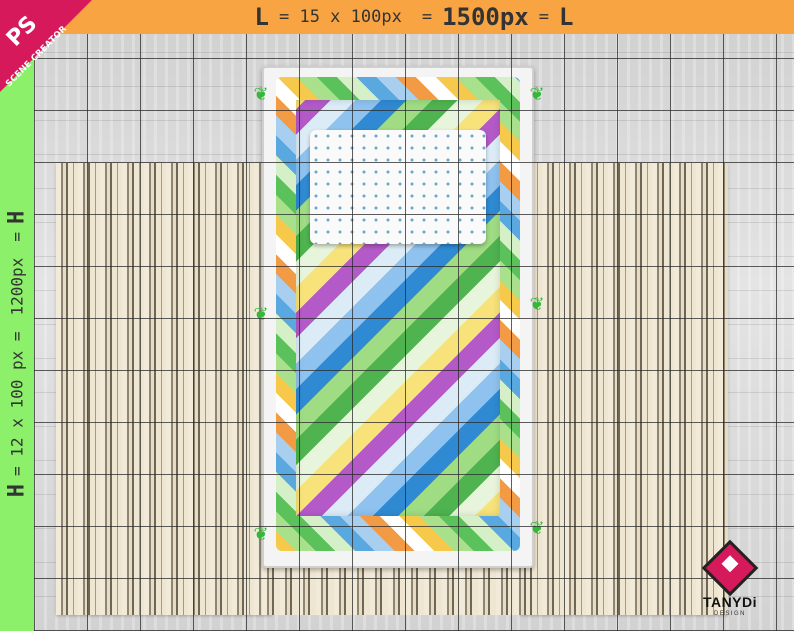 This screenshot has width=794, height=631. What do you see at coordinates (544, 17) in the screenshot?
I see `top-ruler-equals-2: =` at bounding box center [544, 17].